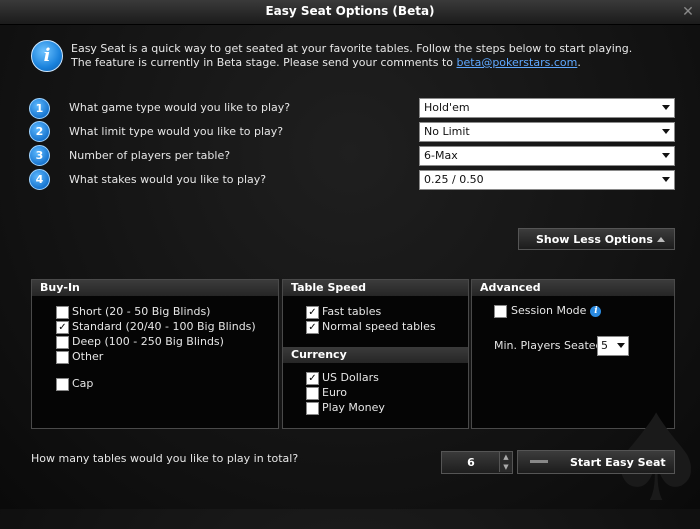 Image resolution: width=700 pixels, height=529 pixels. Describe the element at coordinates (547, 156) in the screenshot. I see `players-per-table-select: 6-Max` at that location.